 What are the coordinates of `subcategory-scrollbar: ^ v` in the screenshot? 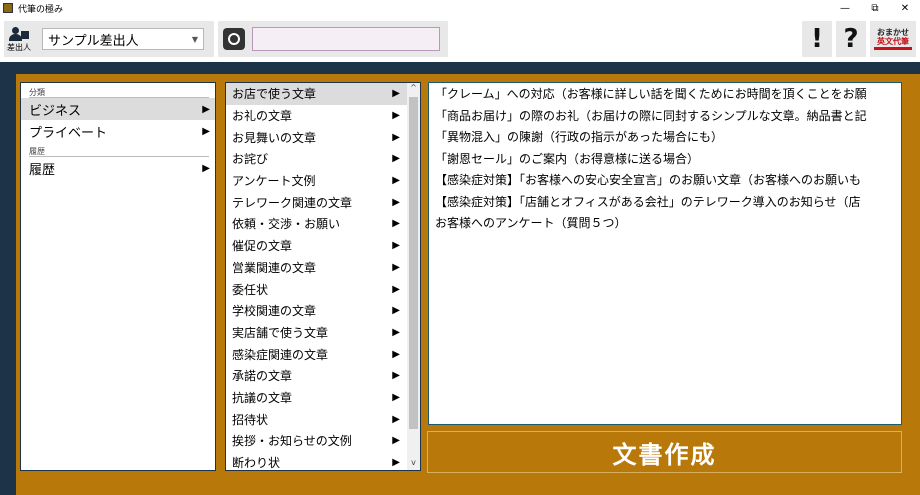 It's located at (413, 276).